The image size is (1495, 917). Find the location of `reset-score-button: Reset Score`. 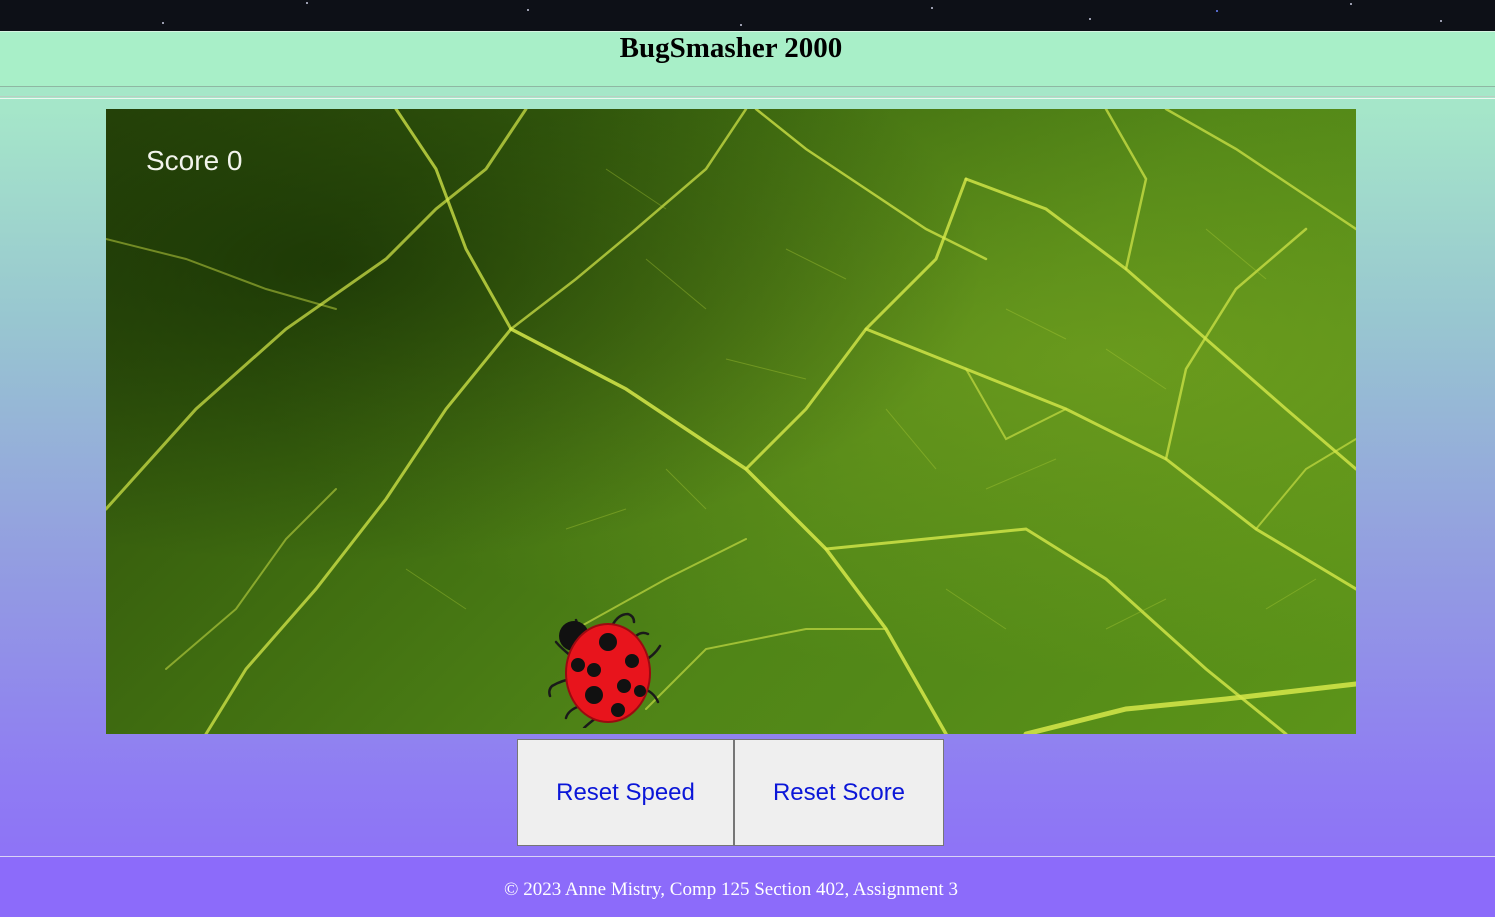

reset-score-button: Reset Score is located at coordinates (839, 792).